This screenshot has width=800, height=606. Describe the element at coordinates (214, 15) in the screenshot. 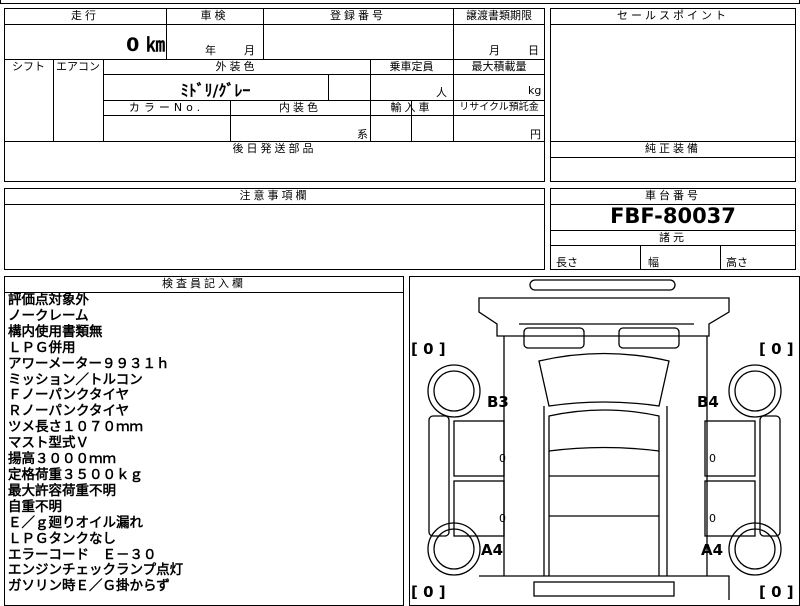

I see `inspection-header: 車検` at that location.